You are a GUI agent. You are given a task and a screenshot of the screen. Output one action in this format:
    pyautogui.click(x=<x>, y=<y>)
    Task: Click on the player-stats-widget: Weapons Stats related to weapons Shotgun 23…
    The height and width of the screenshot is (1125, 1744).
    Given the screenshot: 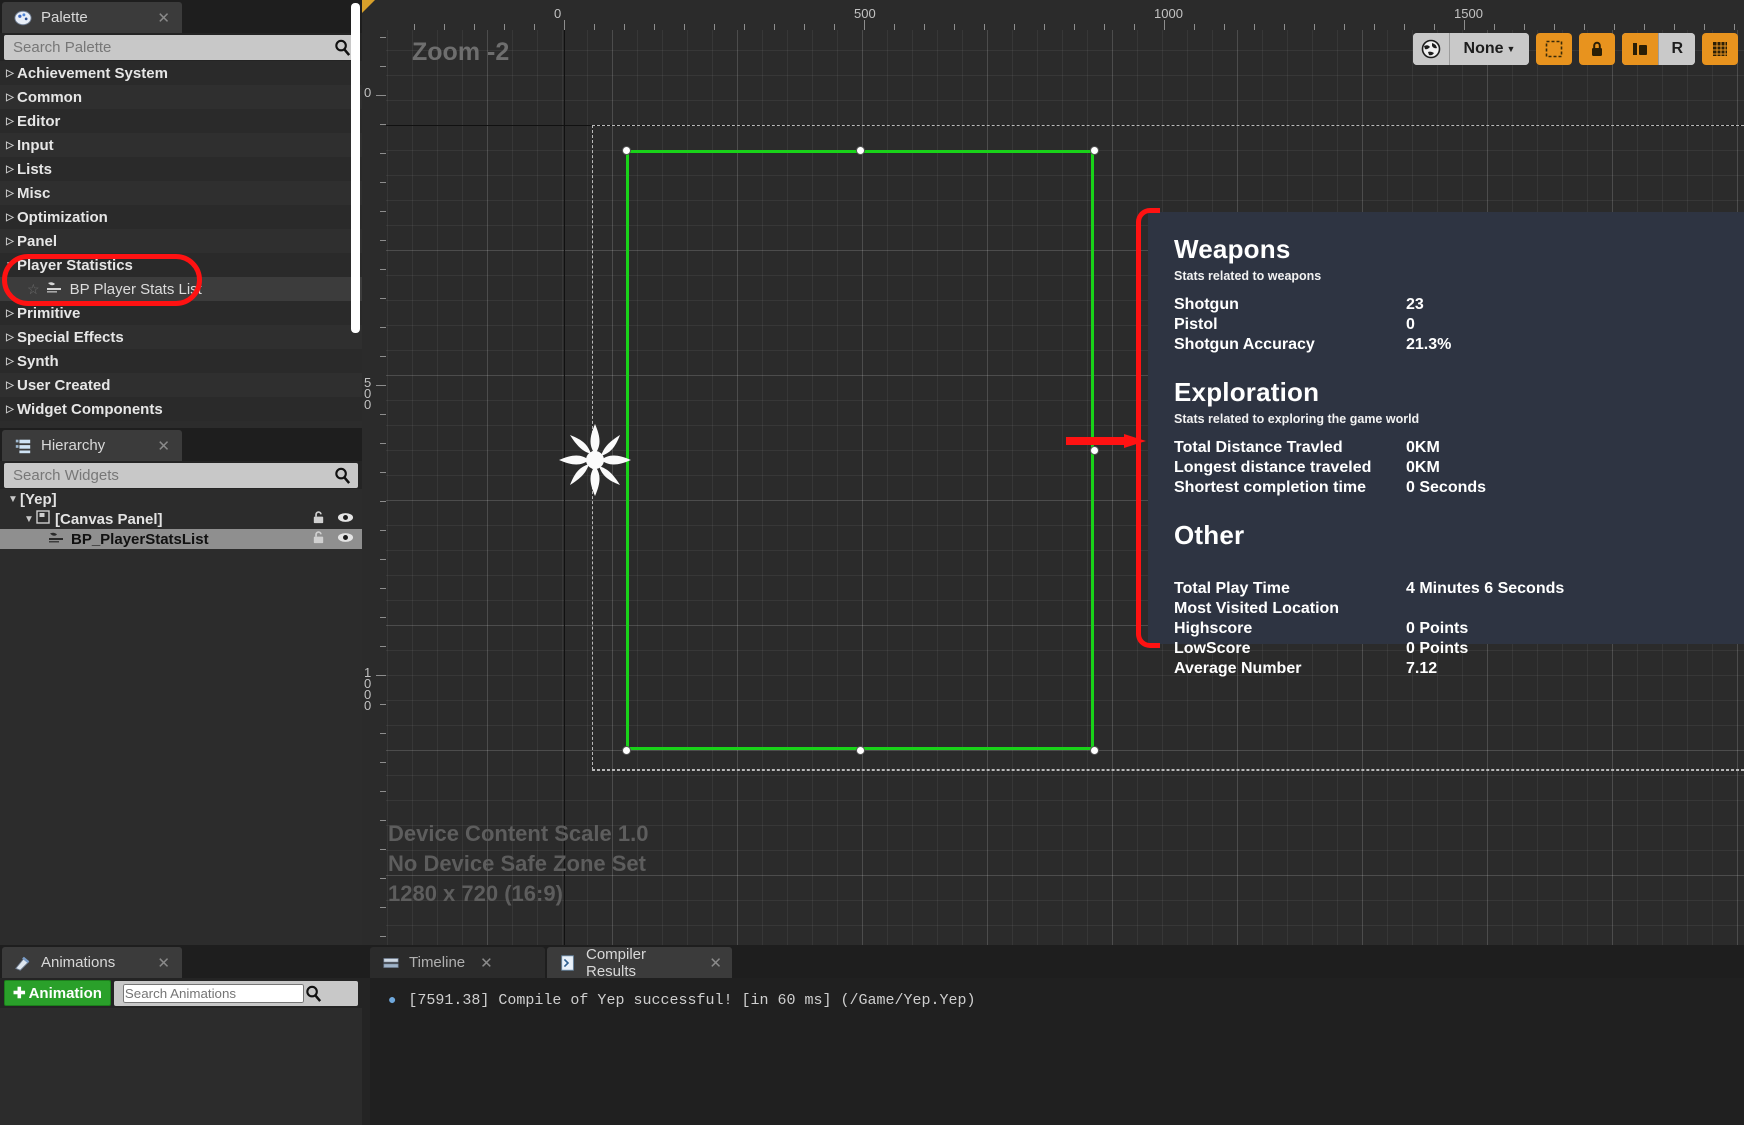 What is the action you would take?
    pyautogui.click(x=1446, y=444)
    